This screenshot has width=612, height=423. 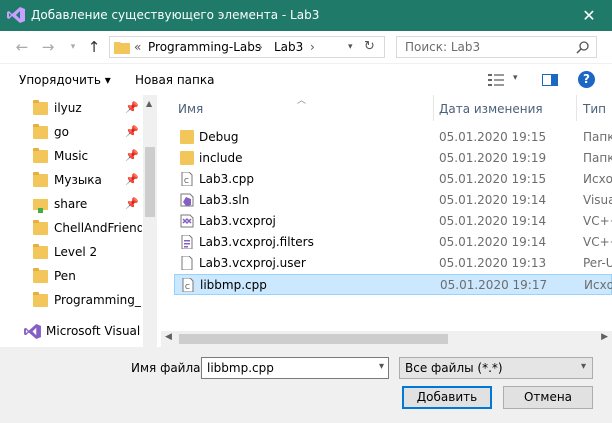 What do you see at coordinates (586, 79) in the screenshot?
I see `help-button: ?` at bounding box center [586, 79].